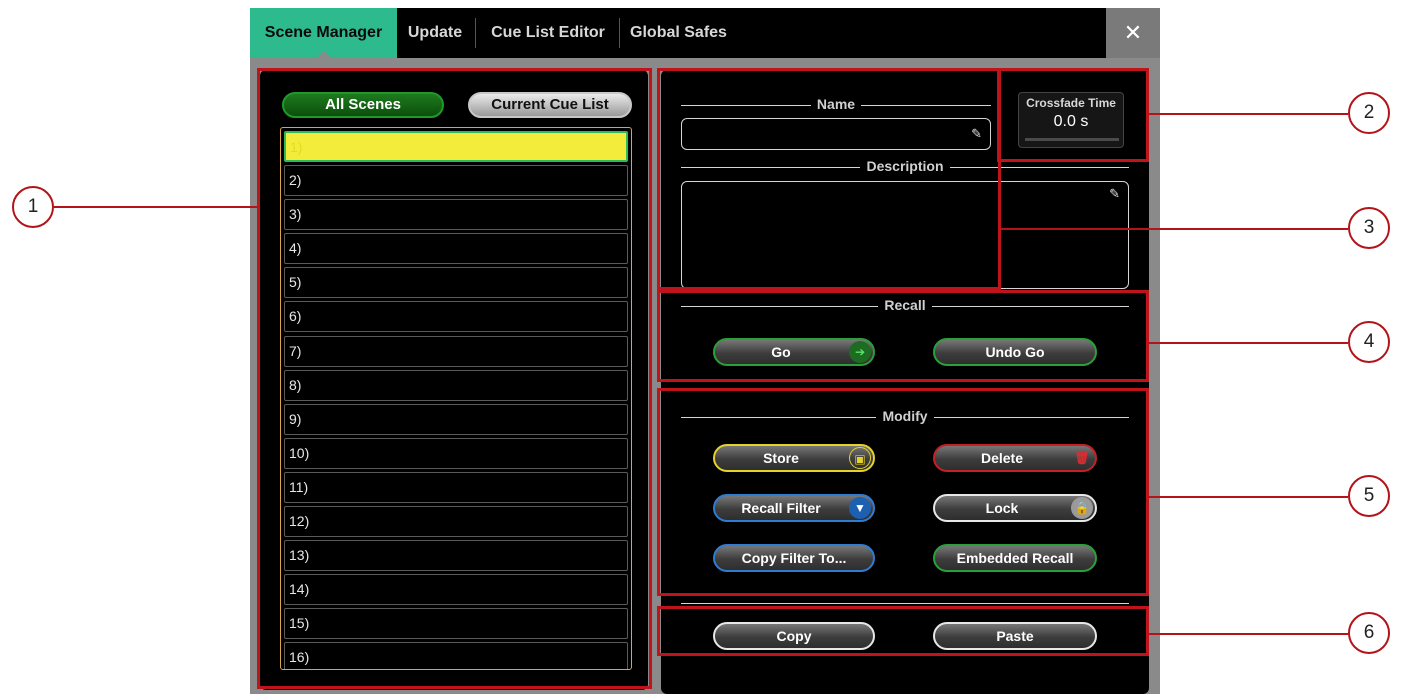 The image size is (1407, 694). Describe the element at coordinates (903, 492) in the screenshot. I see `highlight-box-modify` at that location.